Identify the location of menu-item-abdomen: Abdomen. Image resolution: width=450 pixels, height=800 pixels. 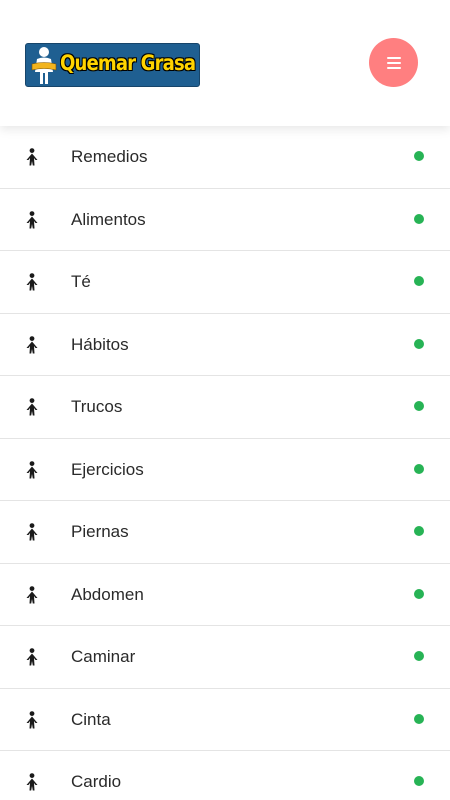
(225, 595).